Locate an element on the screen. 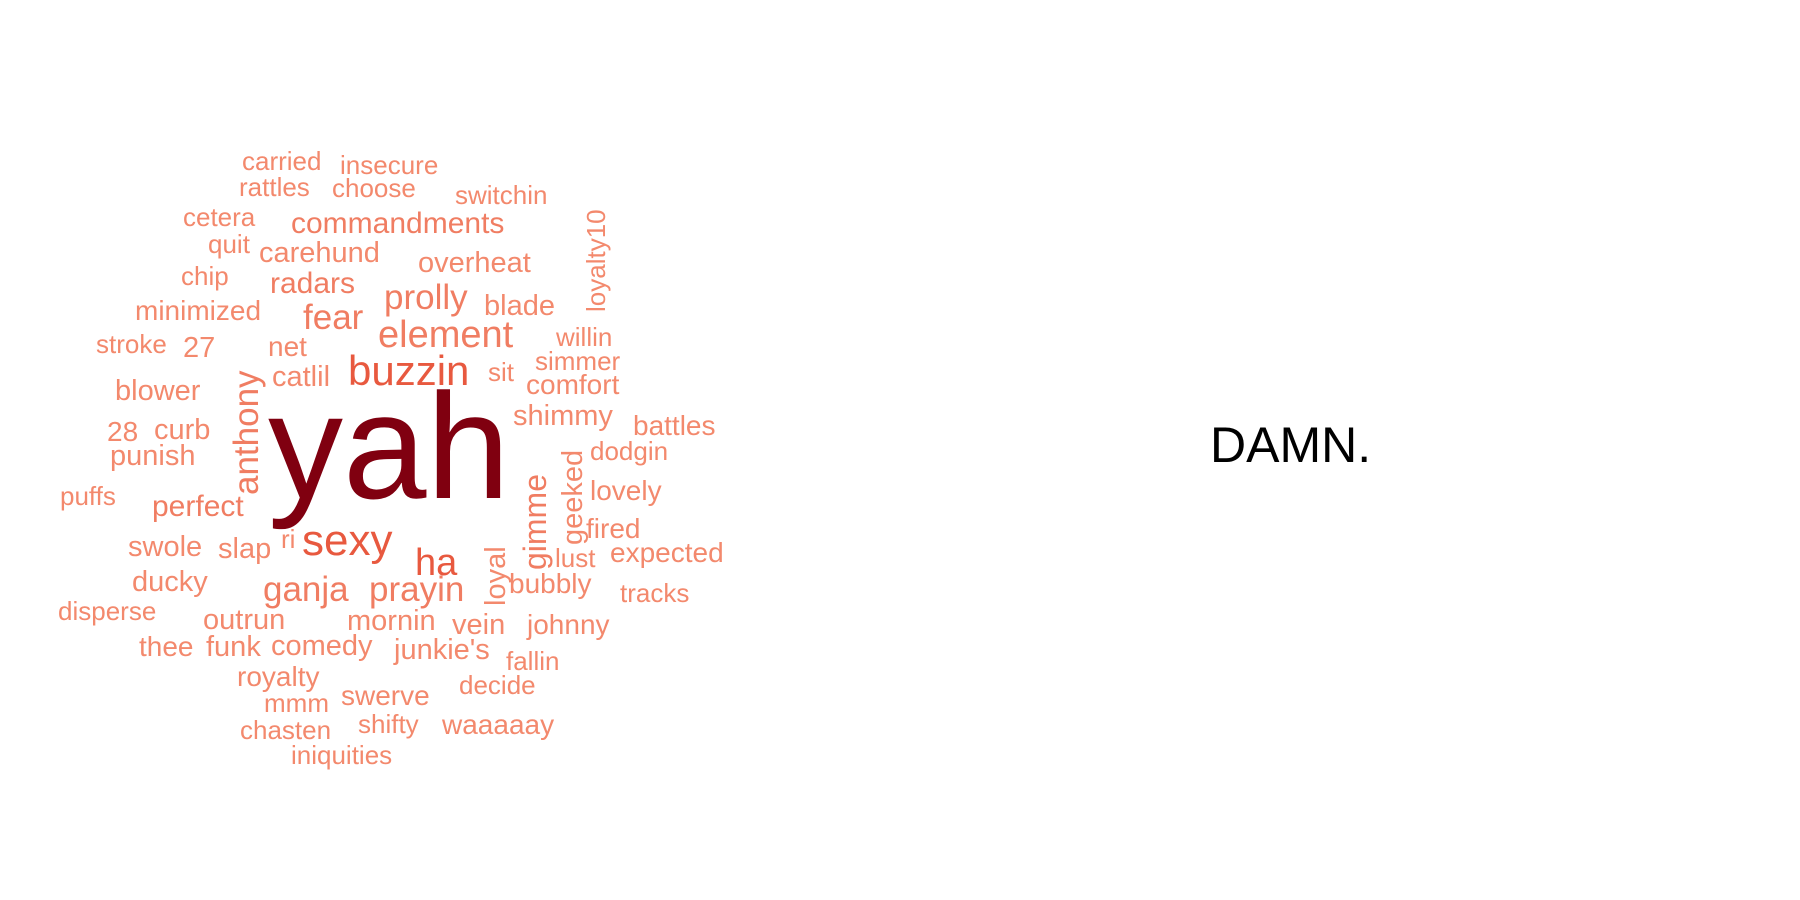  cloud-word: ri is located at coordinates (288, 539).